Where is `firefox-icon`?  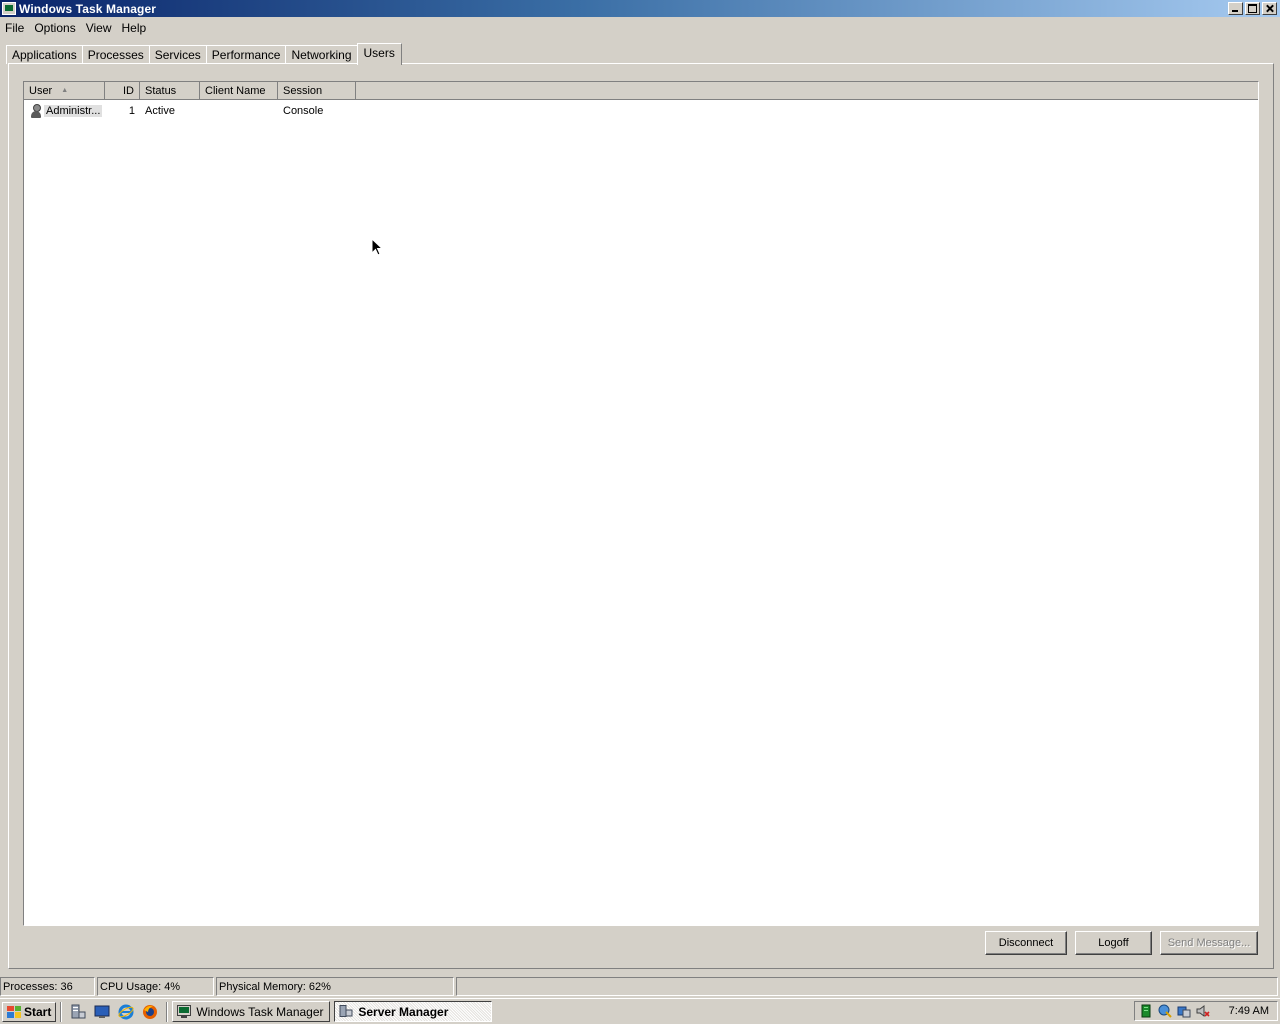
firefox-icon is located at coordinates (150, 1012).